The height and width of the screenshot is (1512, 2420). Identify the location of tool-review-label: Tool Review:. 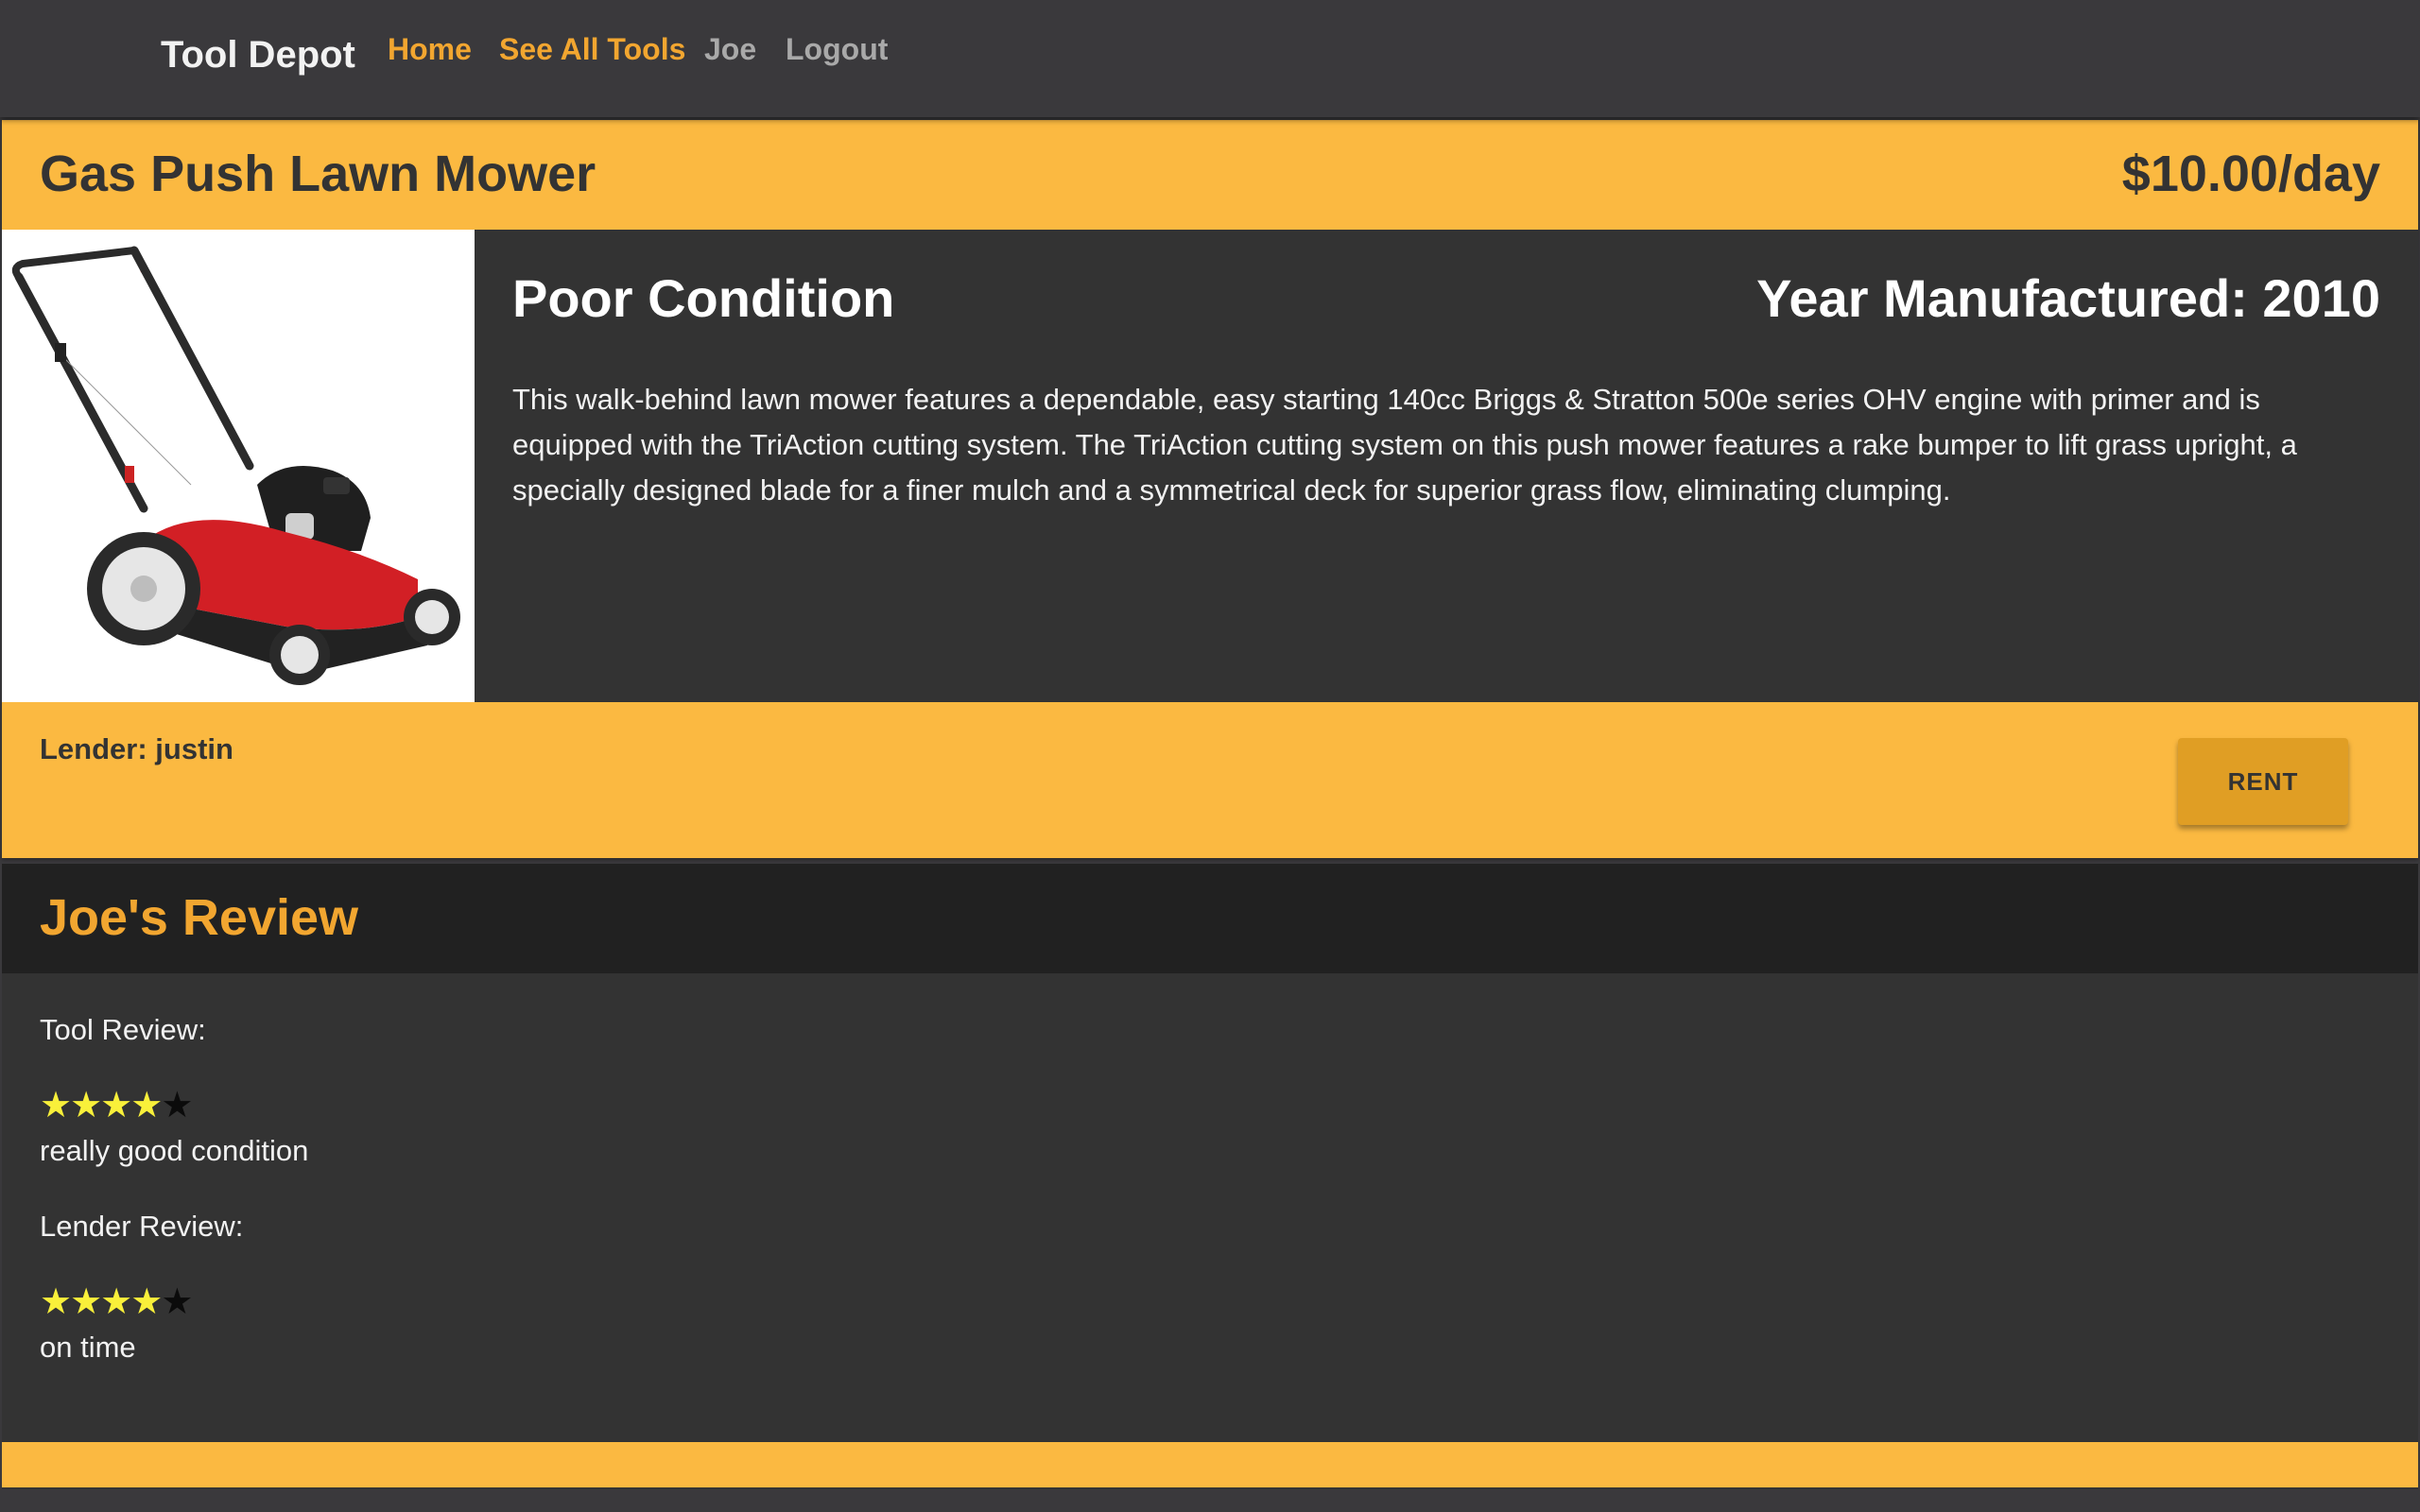
(123, 1029).